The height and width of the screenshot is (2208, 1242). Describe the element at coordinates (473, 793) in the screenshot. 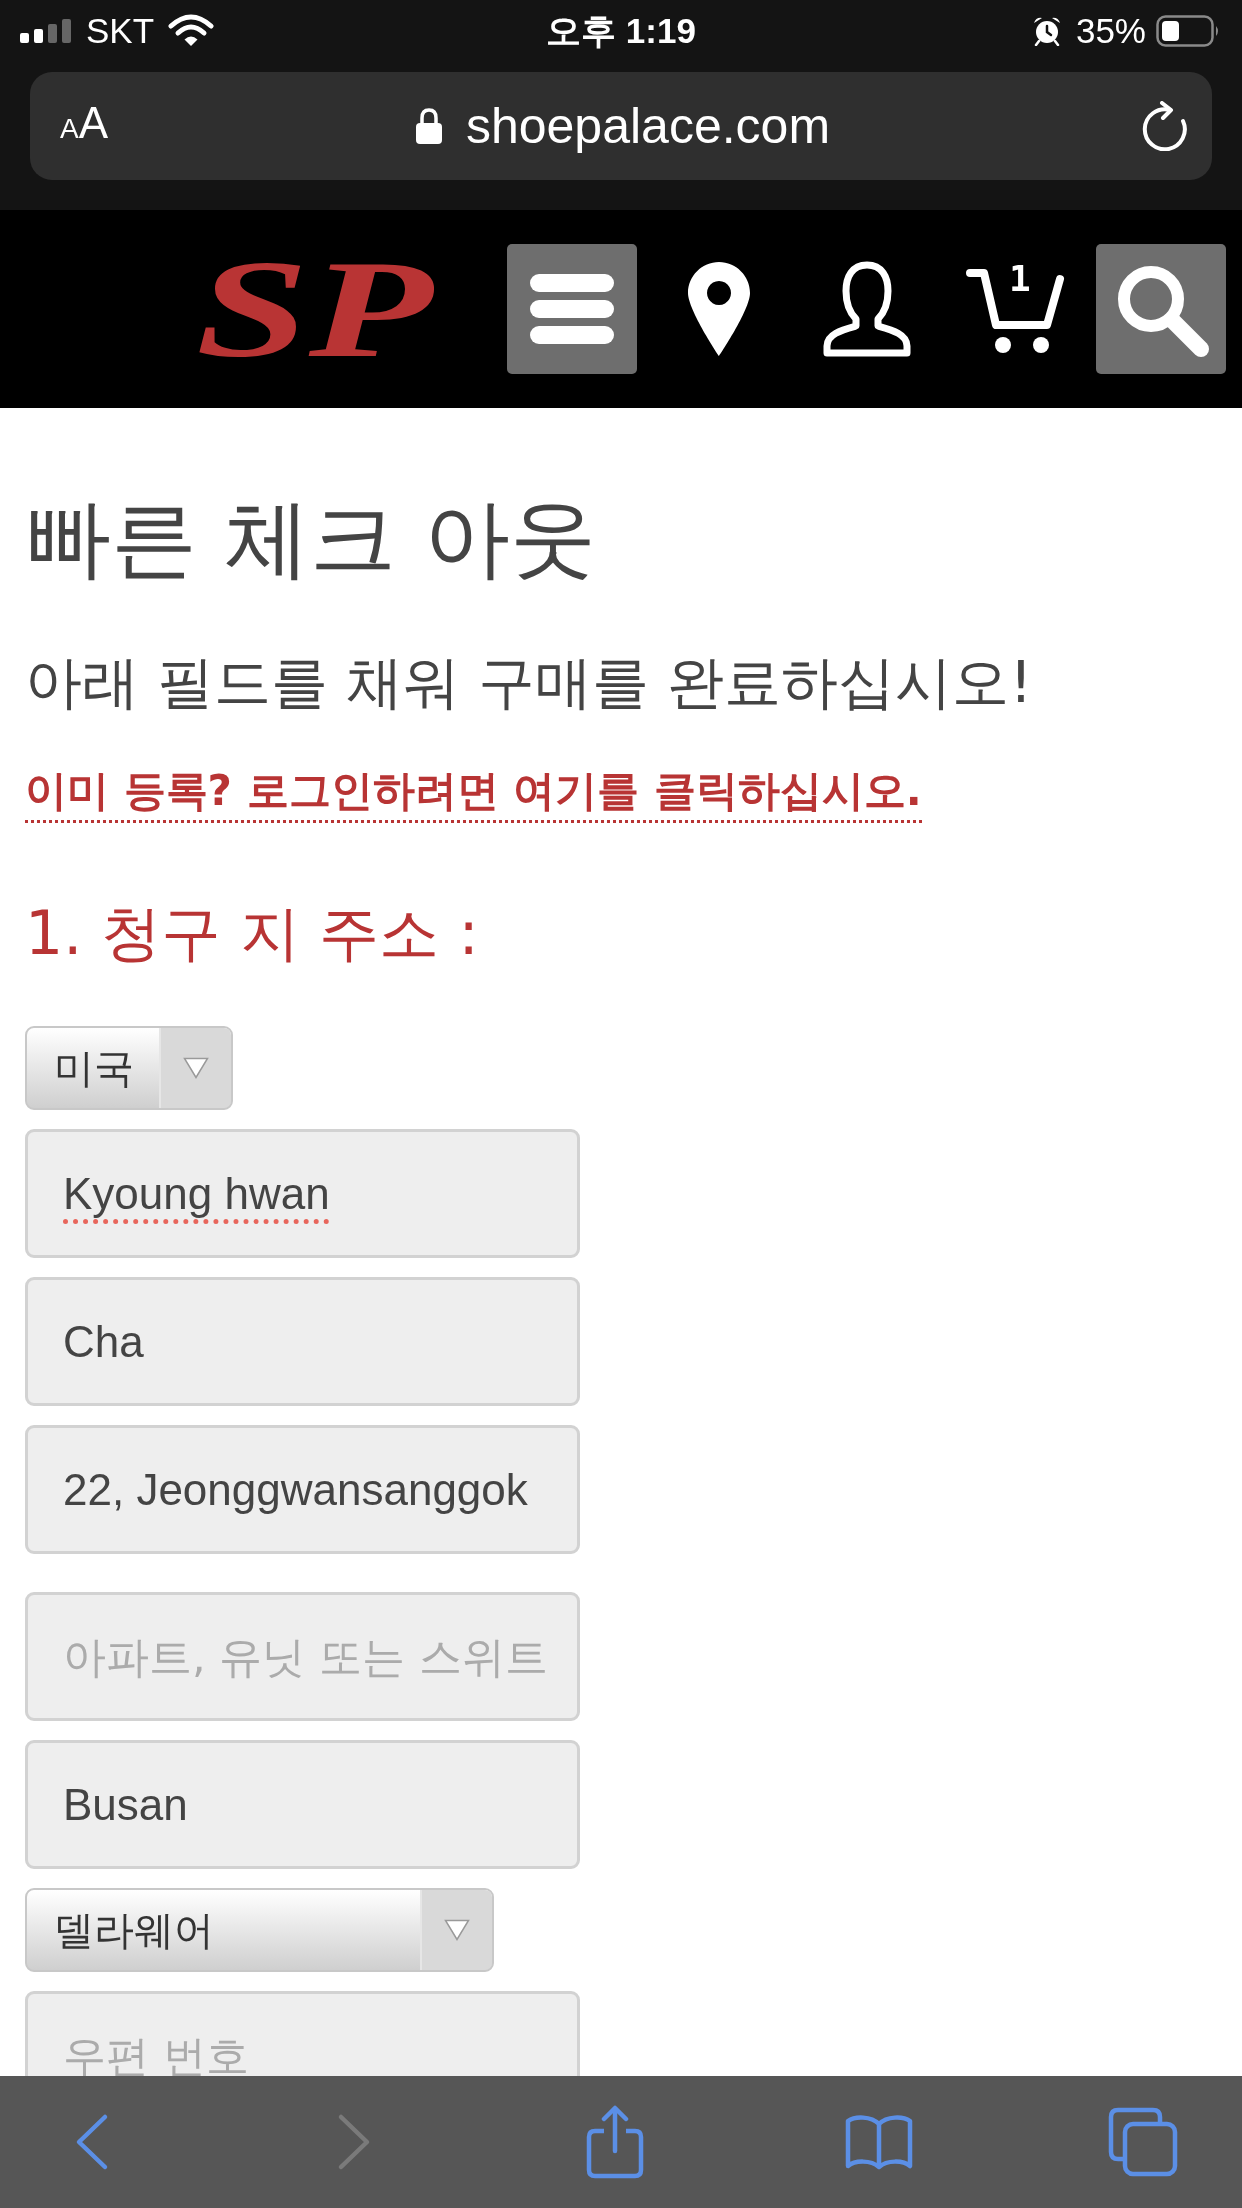

I see `login-link: 이미 등록? 로그인하려면 여기를 클릭하십시오.` at that location.